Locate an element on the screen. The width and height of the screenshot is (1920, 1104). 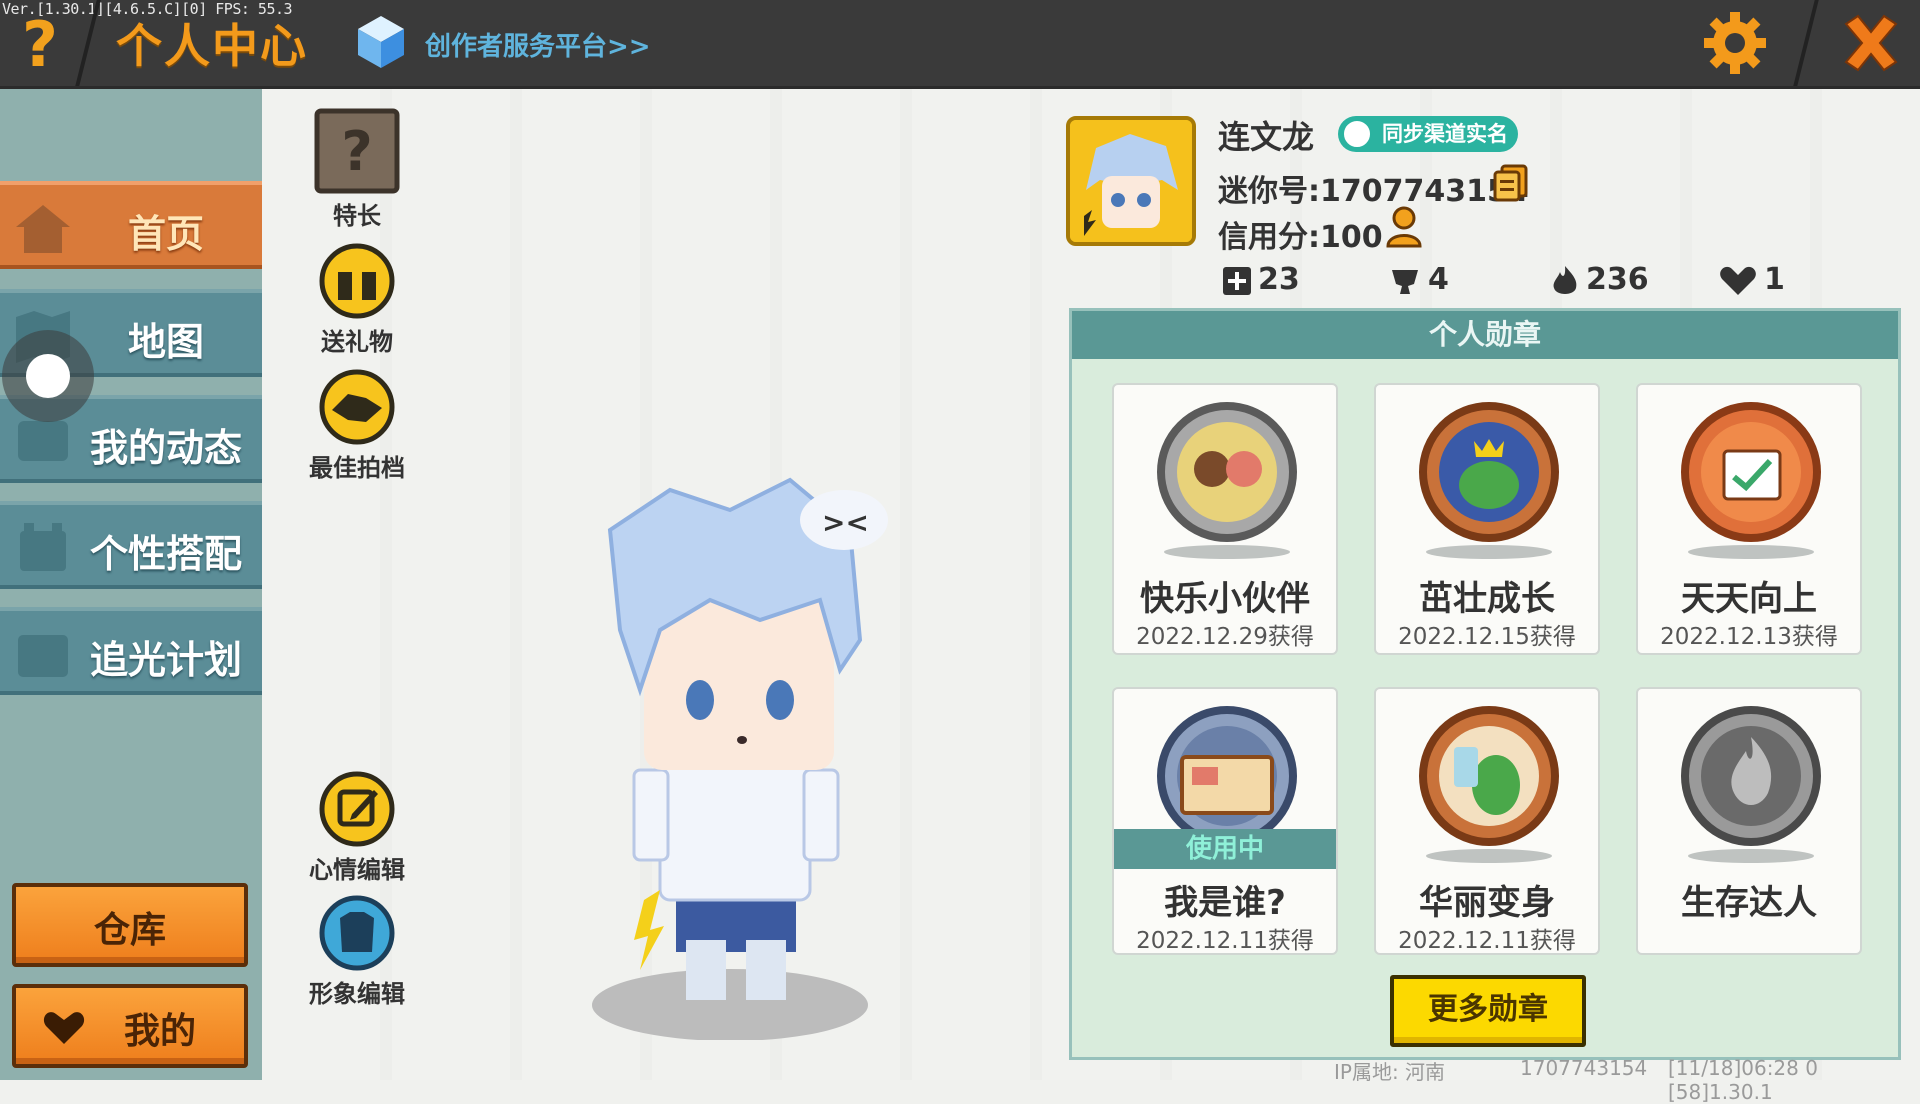
medal-name: 生存达人 is located at coordinates (1749, 903).